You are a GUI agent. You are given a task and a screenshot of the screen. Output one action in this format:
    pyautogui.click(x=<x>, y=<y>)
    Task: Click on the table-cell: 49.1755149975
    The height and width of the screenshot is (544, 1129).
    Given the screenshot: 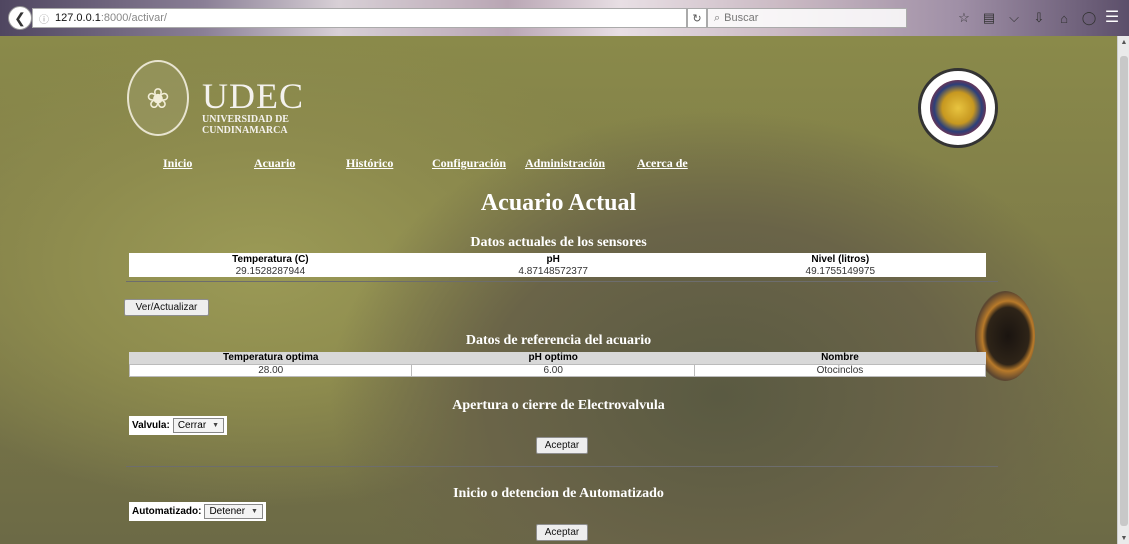 What is the action you would take?
    pyautogui.click(x=840, y=271)
    